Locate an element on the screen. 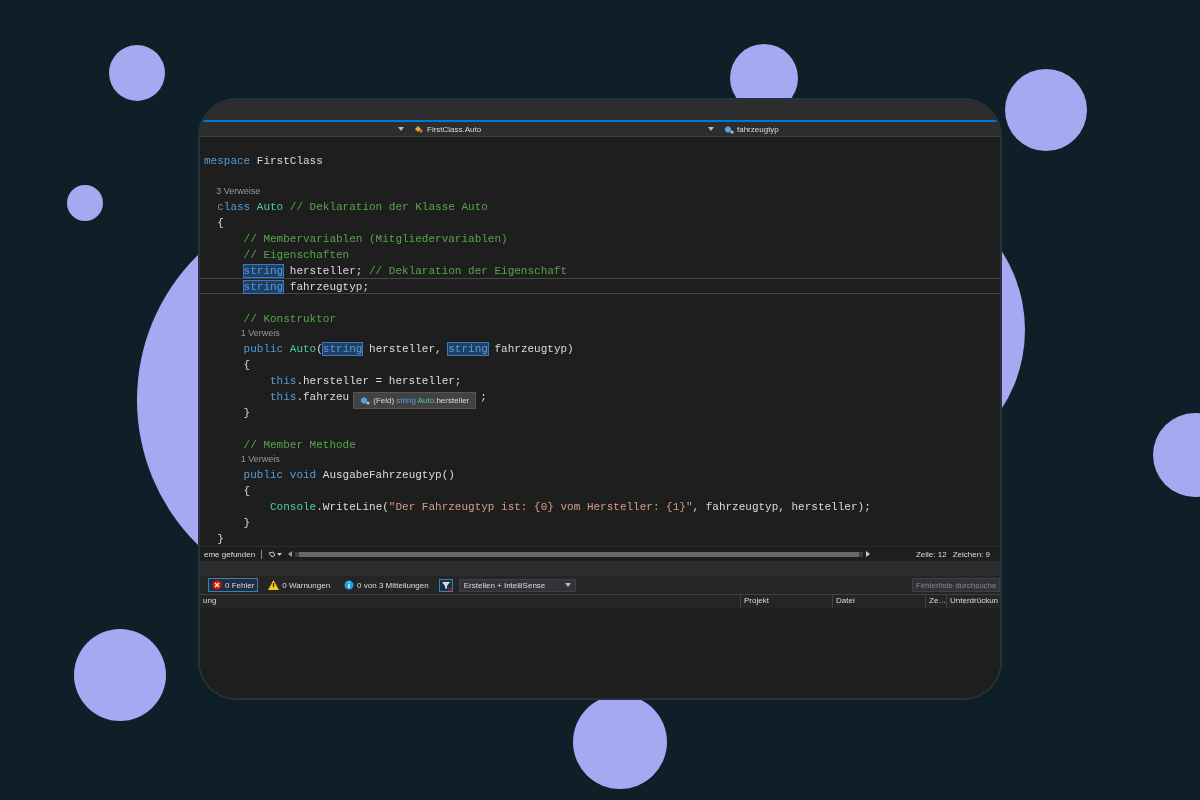 This screenshot has height=800, width=1200. column-number-label: Zeichen: 9 is located at coordinates (971, 554).